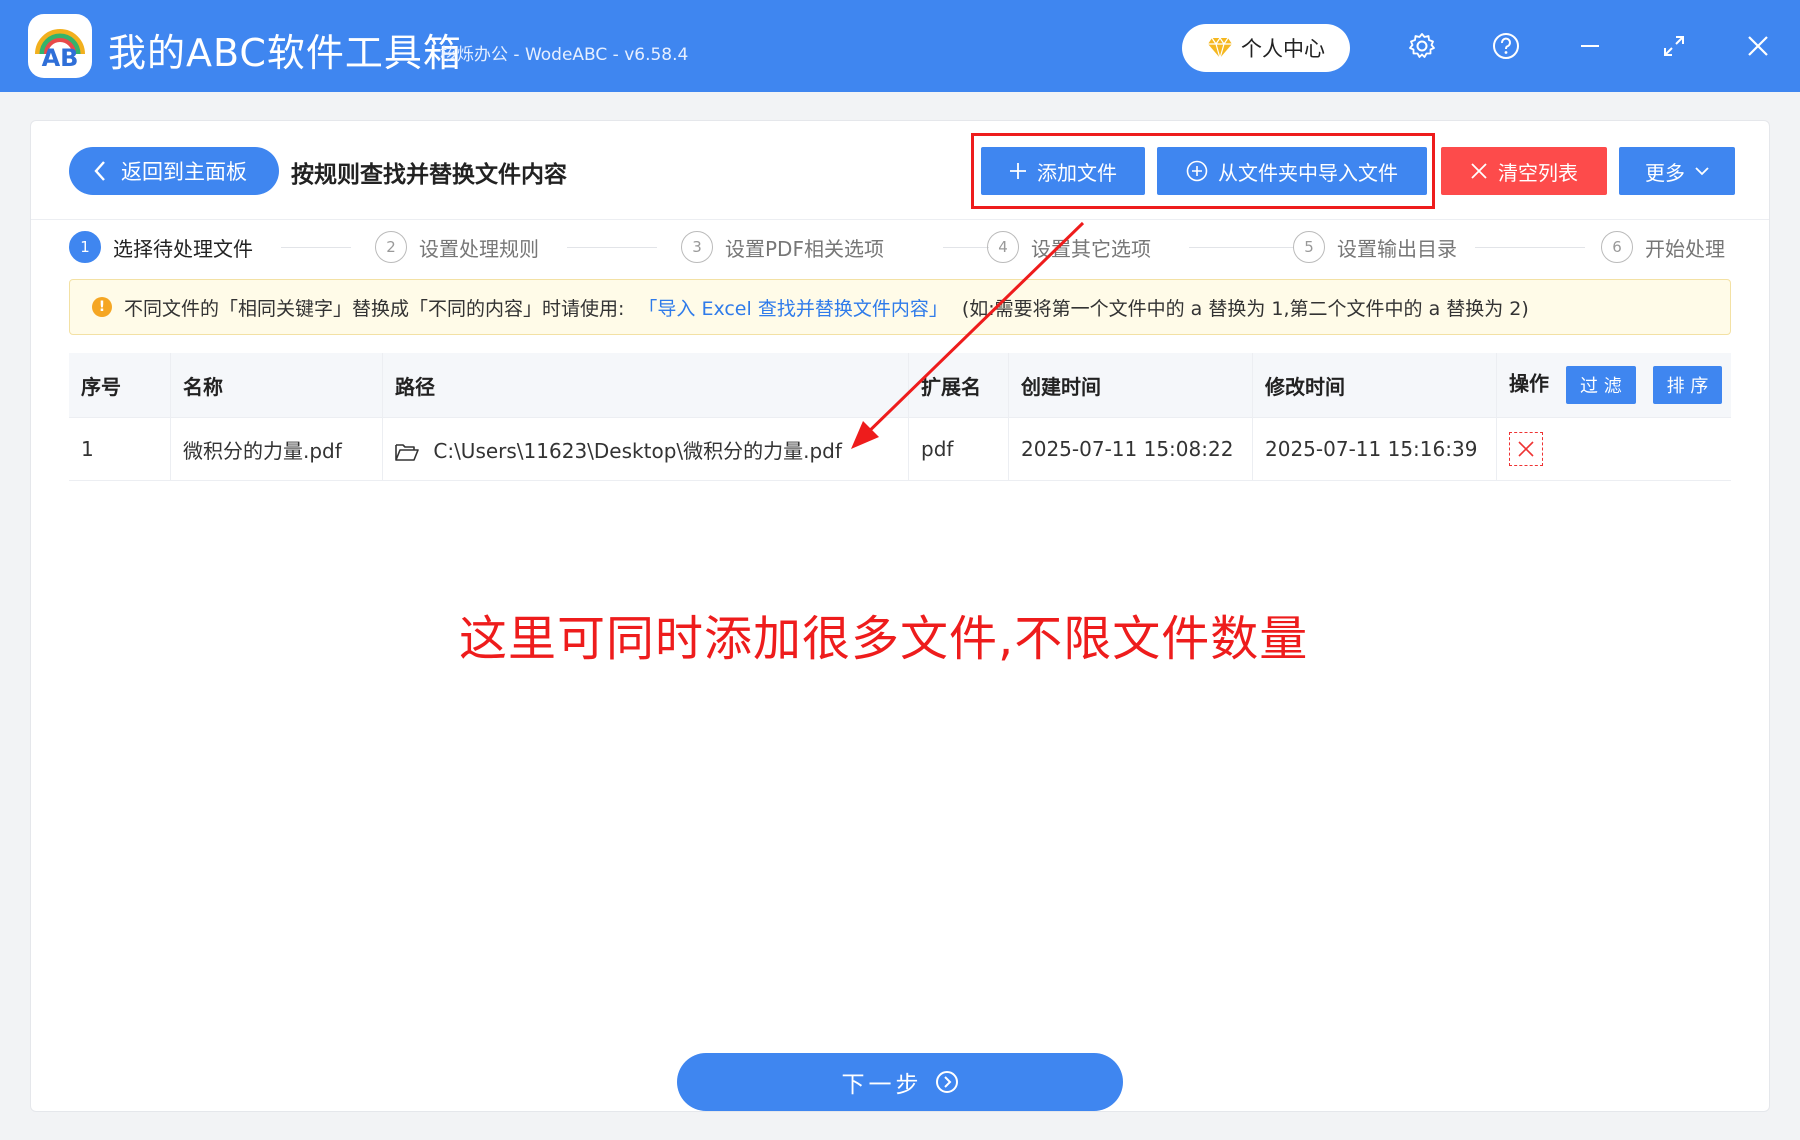  Describe the element at coordinates (120, 385) in the screenshot. I see `col-index: 序号` at that location.